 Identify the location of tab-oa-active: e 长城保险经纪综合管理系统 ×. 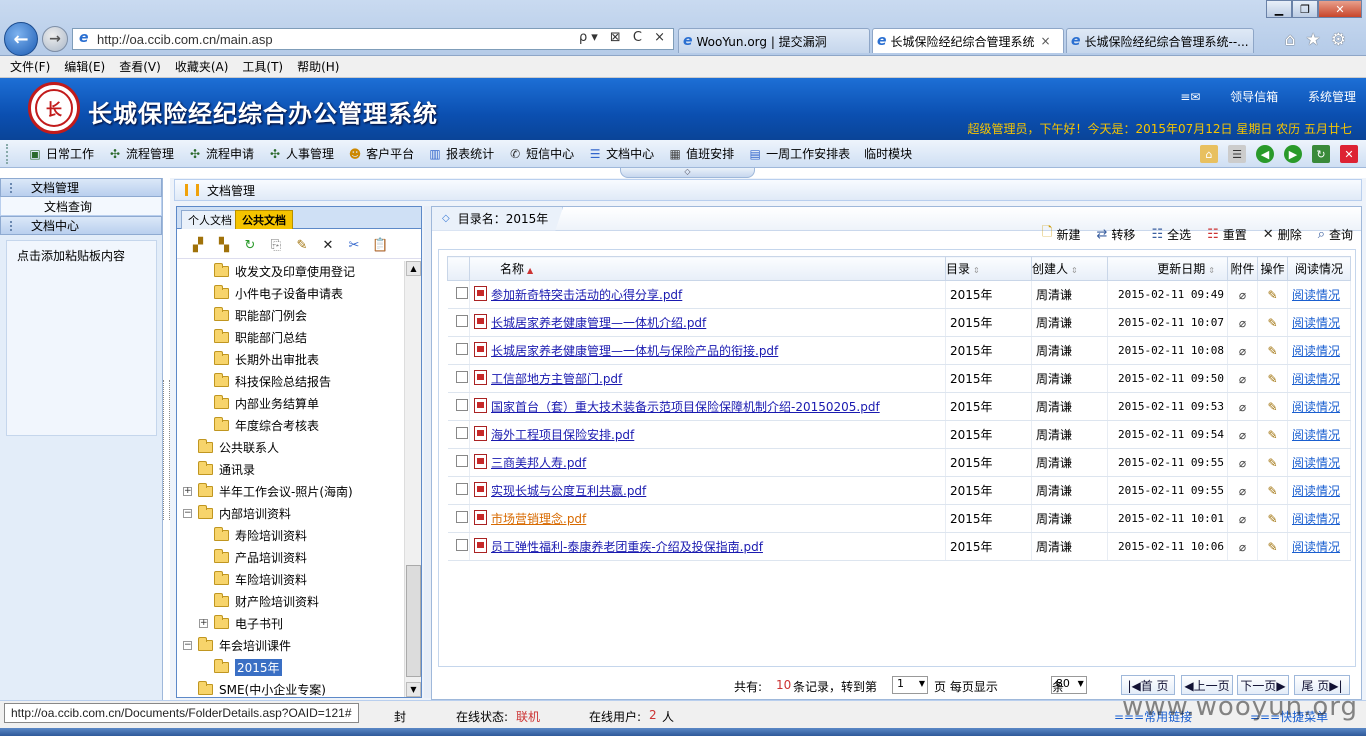
(968, 40).